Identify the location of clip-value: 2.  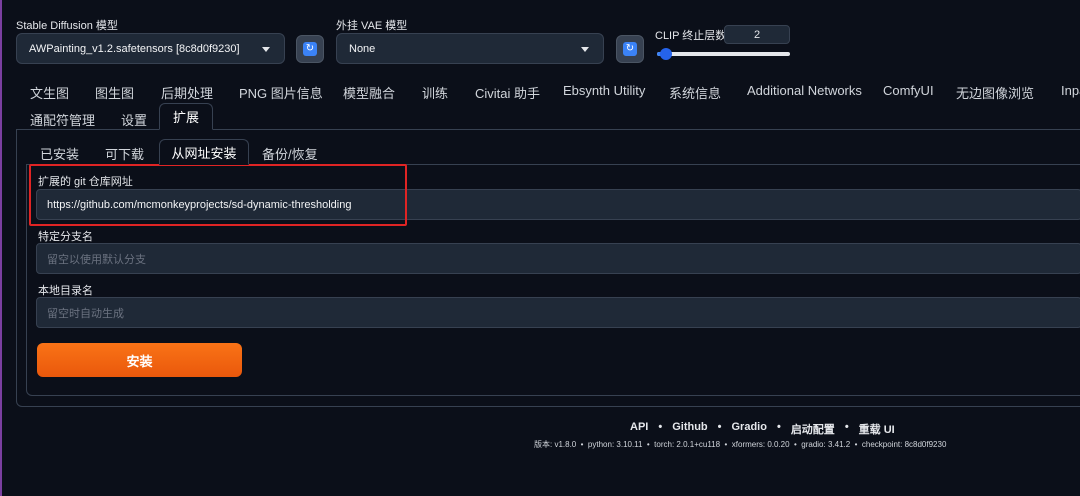
(757, 34).